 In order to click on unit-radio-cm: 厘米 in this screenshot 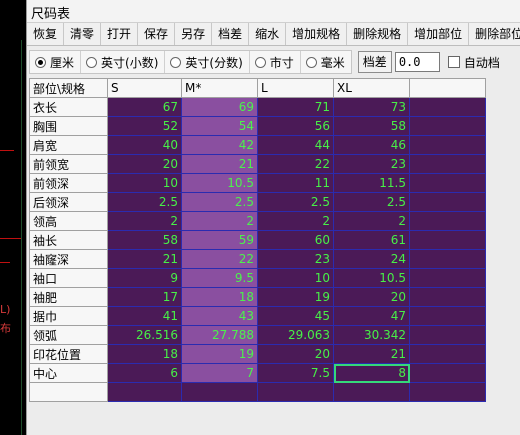, I will do `click(56, 62)`.